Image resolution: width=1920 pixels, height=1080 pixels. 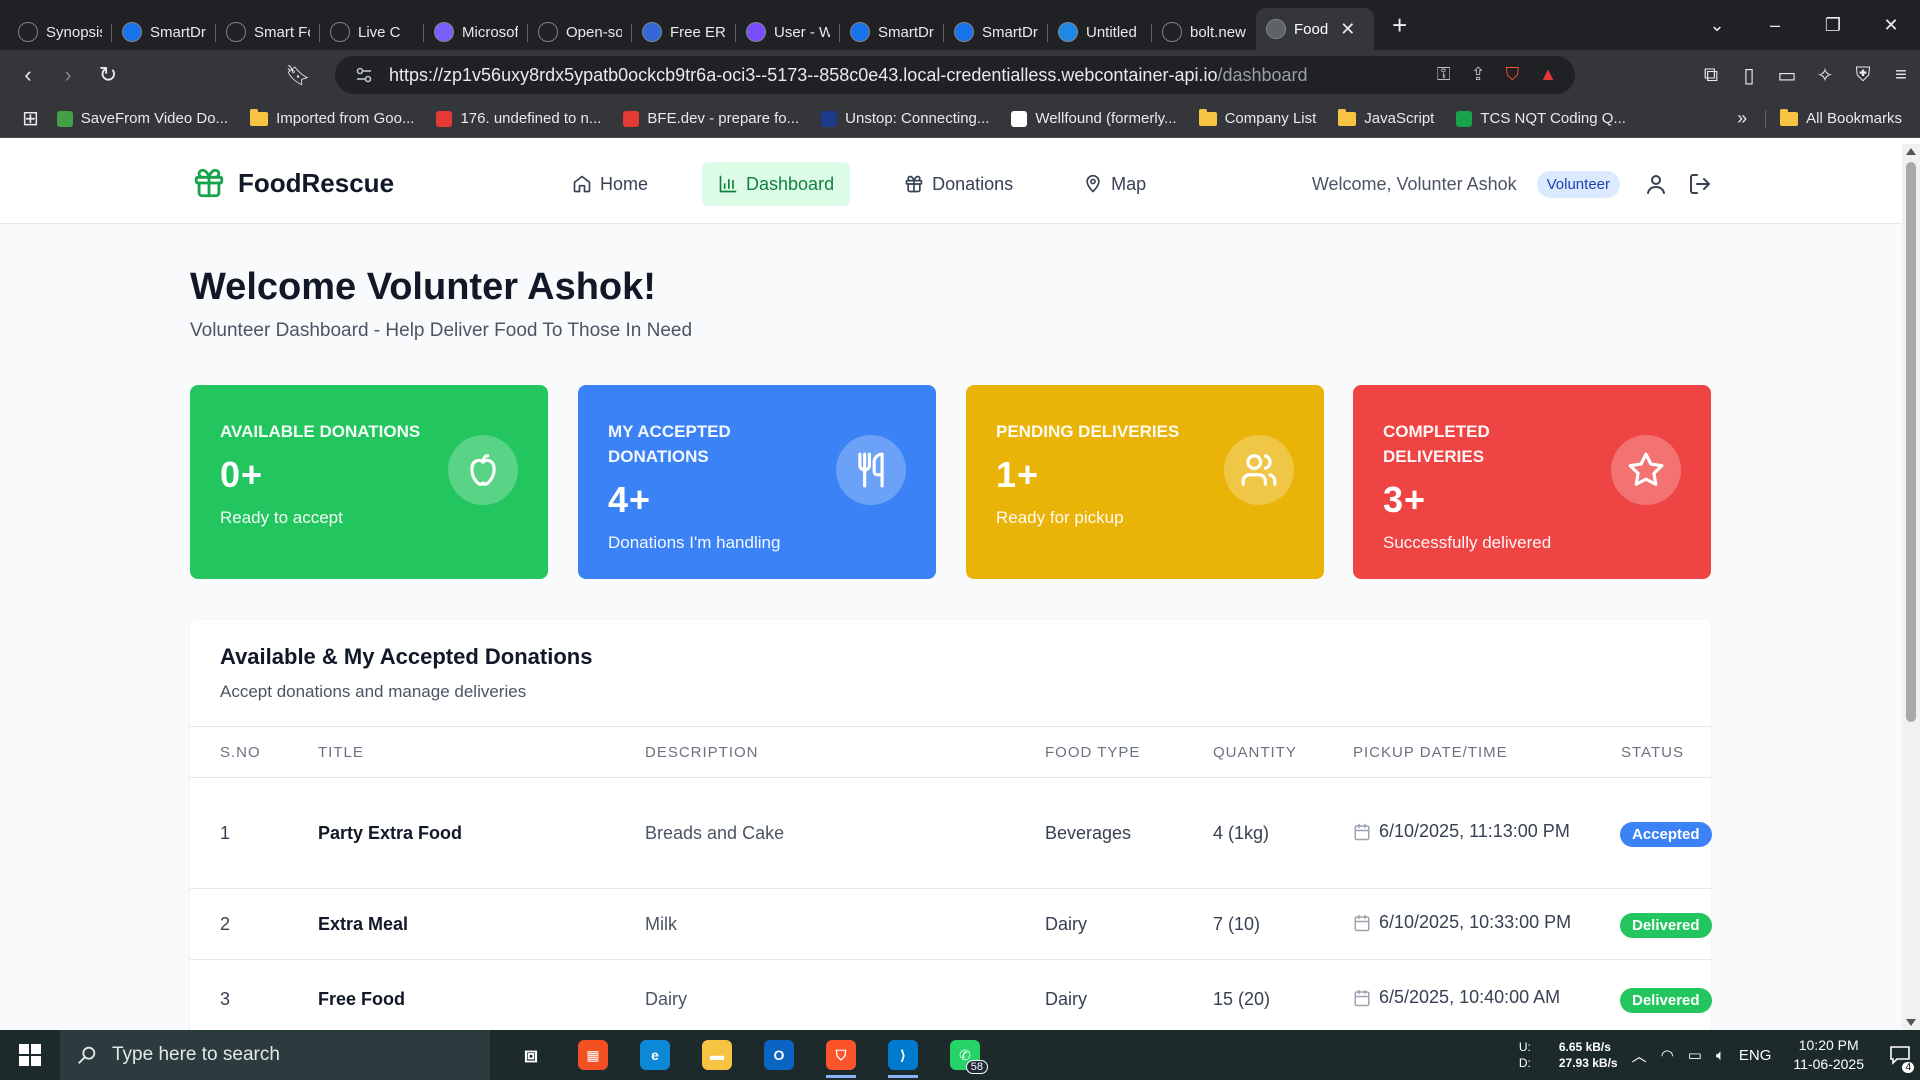 What do you see at coordinates (225, 924) in the screenshot?
I see `cell-sno: 2` at bounding box center [225, 924].